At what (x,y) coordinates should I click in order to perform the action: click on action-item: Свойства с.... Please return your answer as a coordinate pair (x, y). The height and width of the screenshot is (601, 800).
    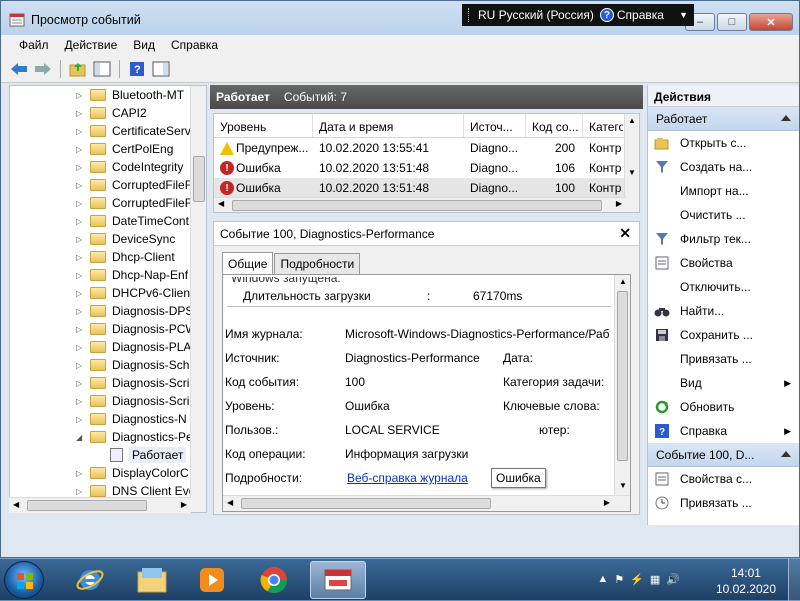
    Looking at the image, I should click on (723, 479).